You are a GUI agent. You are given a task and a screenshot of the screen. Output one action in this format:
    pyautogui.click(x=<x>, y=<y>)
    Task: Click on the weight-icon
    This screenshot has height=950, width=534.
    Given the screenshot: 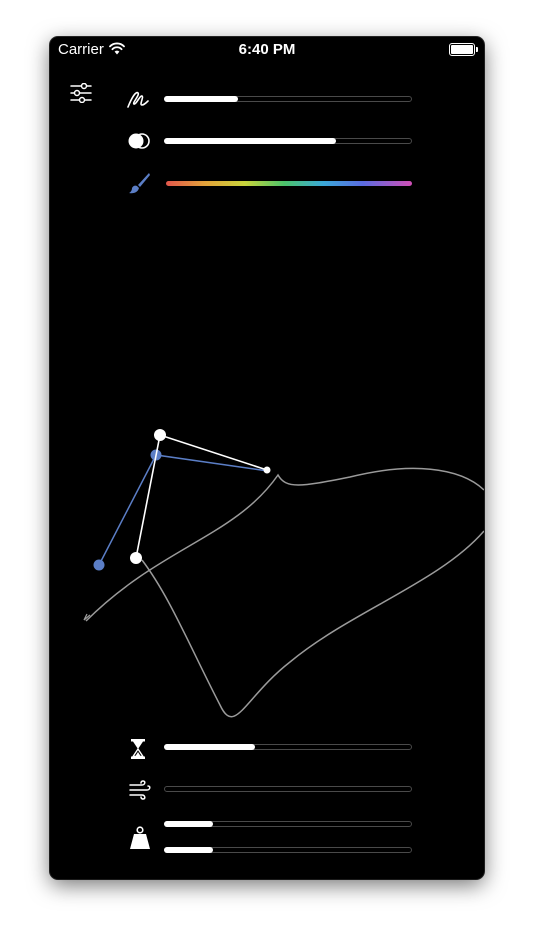 What is the action you would take?
    pyautogui.click(x=140, y=837)
    